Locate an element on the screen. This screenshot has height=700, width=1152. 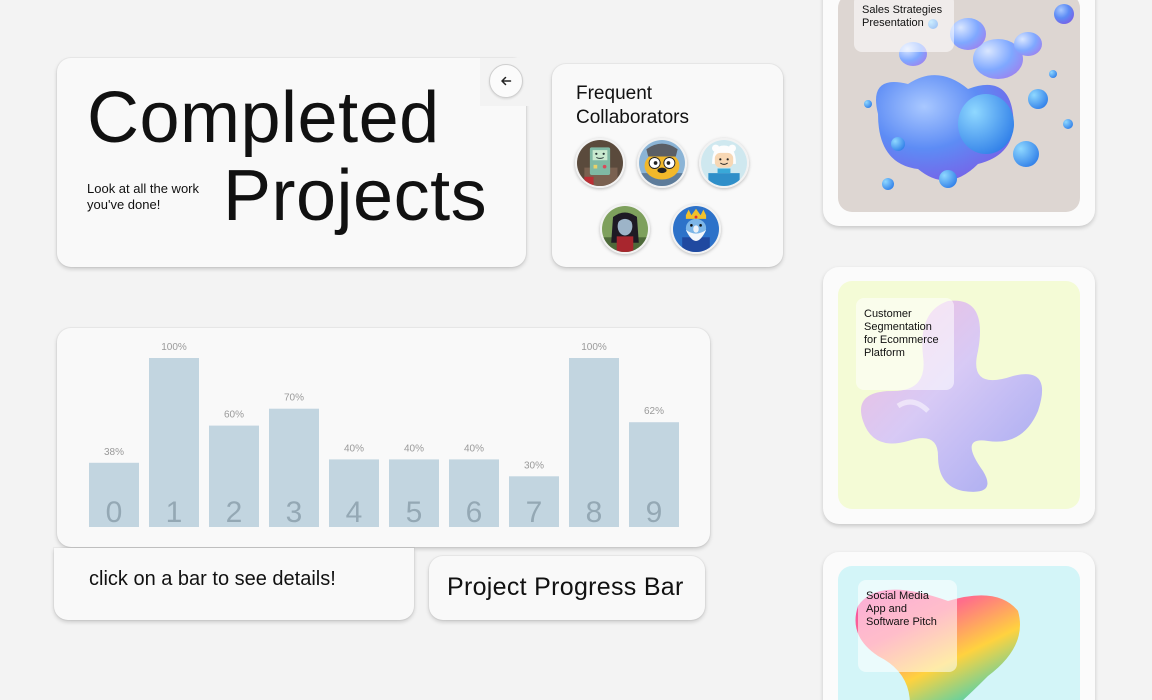
page-title-line2: Projects is located at coordinates (355, 196).